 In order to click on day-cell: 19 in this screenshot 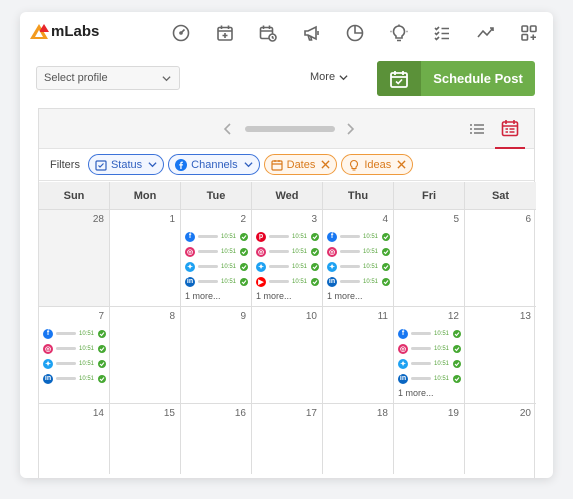, I will do `click(429, 439)`.